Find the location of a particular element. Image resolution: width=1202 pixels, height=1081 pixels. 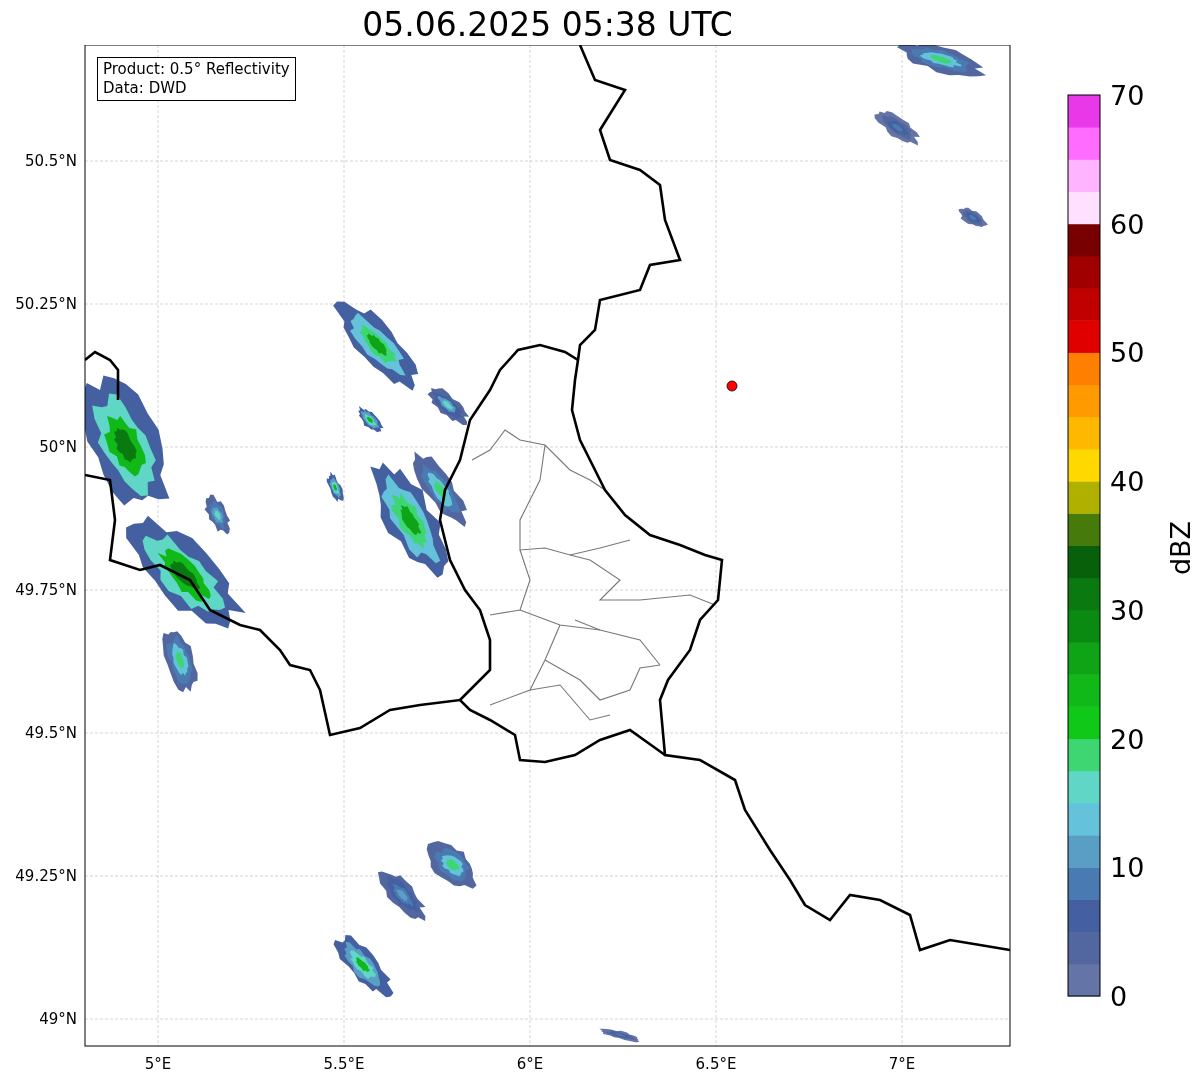

latitude-label: 50°N is located at coordinates (58, 447).